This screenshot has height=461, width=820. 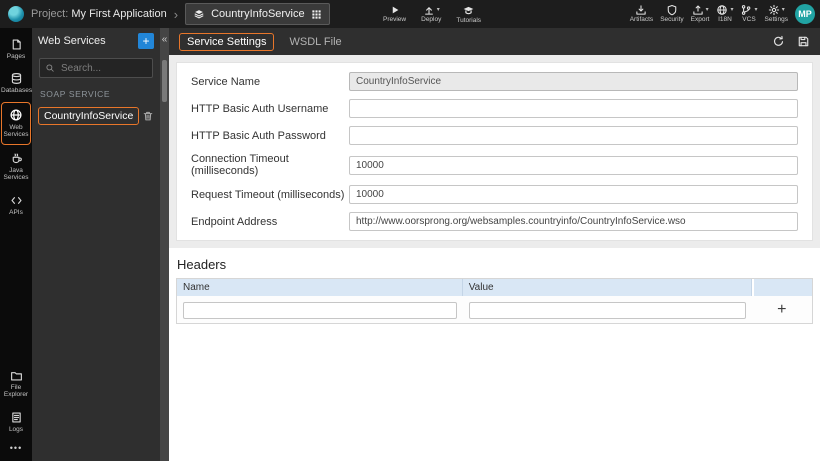 I want to click on active-service-chip: CountryInfoService, so click(x=257, y=14).